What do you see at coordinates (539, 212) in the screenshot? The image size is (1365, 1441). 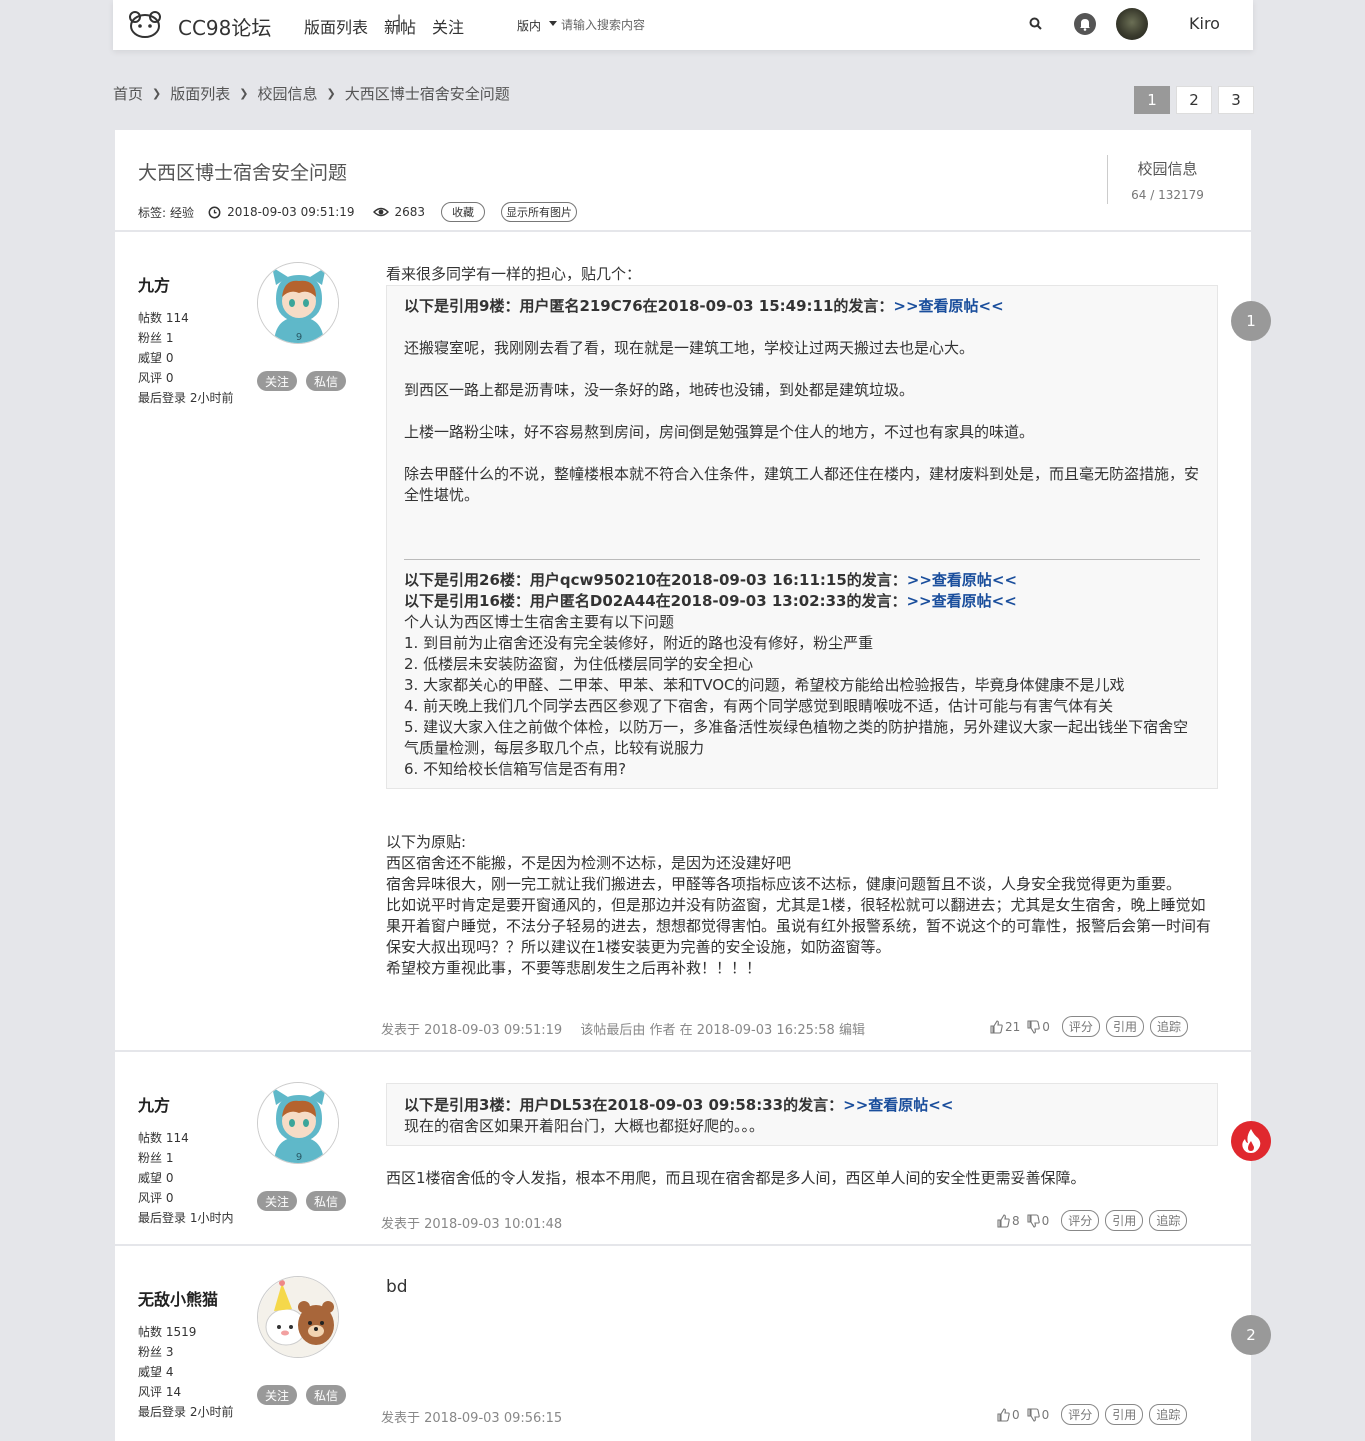 I see `show-images-button: 显示所有图片` at bounding box center [539, 212].